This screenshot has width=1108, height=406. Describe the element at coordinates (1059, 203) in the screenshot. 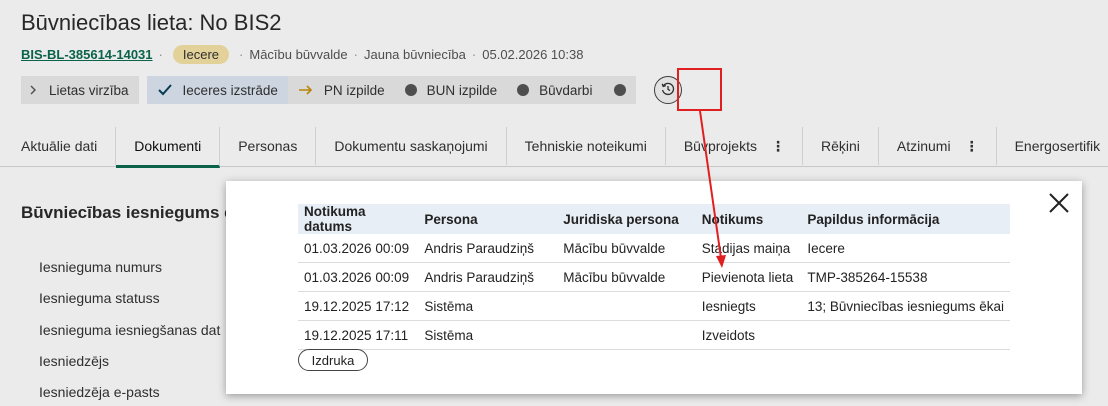

I see `close-button` at that location.